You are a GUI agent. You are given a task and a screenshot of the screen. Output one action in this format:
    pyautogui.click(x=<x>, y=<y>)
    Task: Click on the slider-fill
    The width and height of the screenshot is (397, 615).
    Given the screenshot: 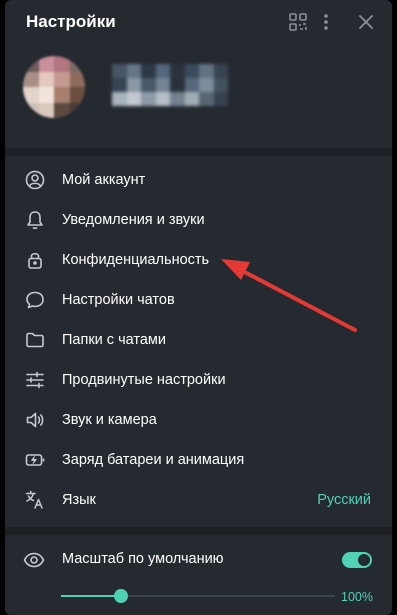 What is the action you would take?
    pyautogui.click(x=91, y=596)
    